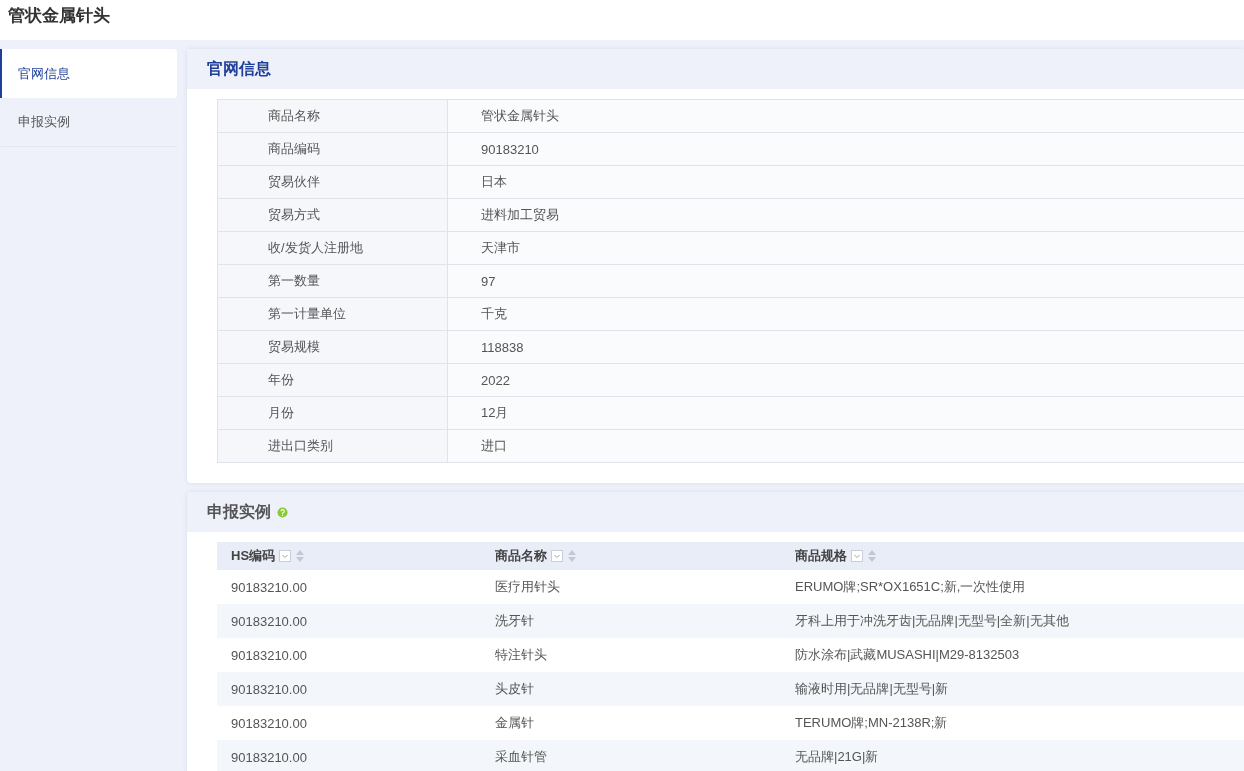  What do you see at coordinates (333, 116) in the screenshot?
I see `field-label: 商品名称` at bounding box center [333, 116].